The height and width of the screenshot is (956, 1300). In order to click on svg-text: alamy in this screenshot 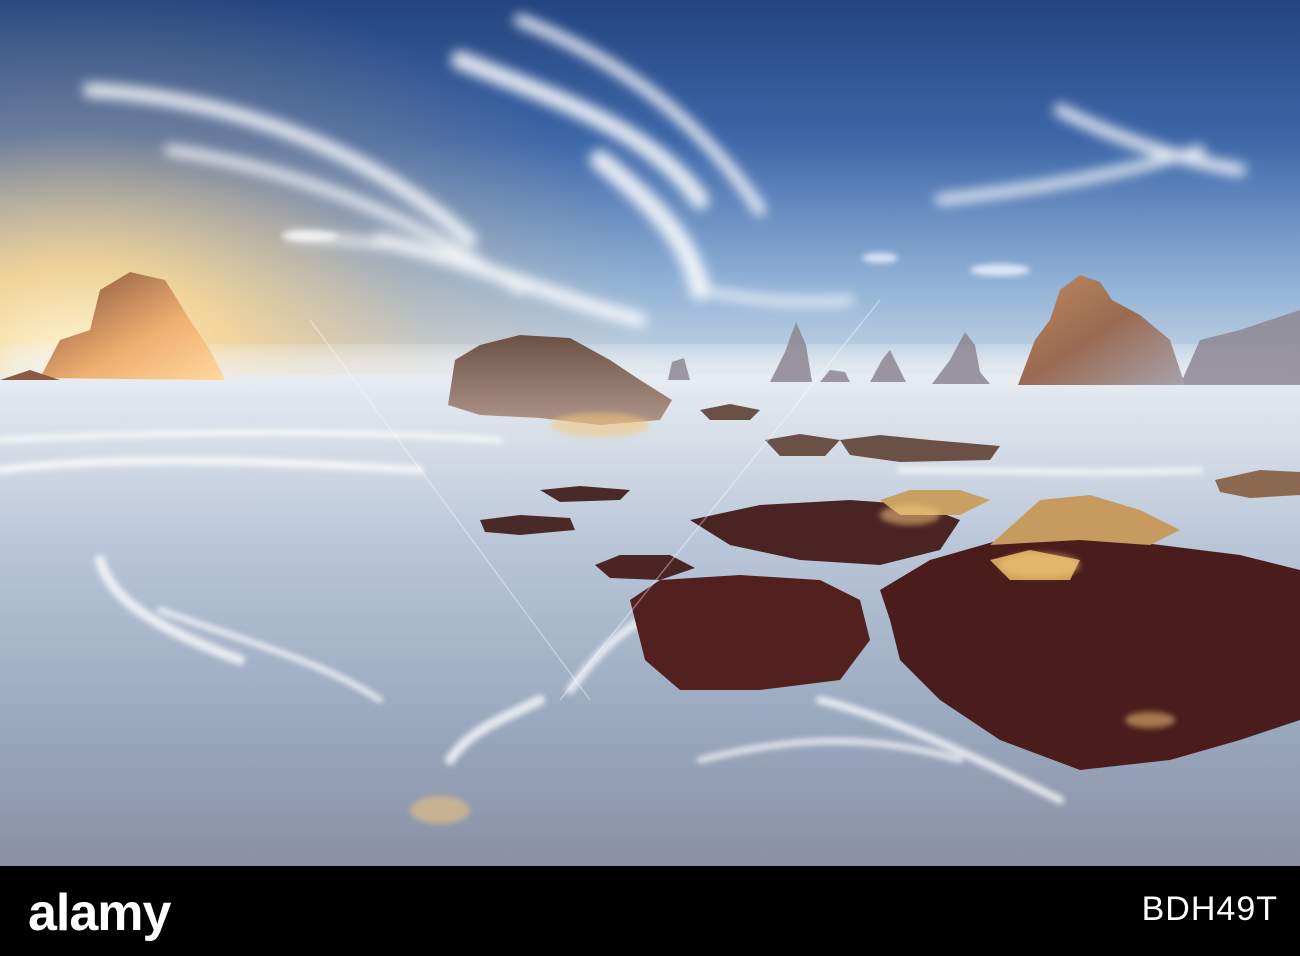, I will do `click(100, 913)`.